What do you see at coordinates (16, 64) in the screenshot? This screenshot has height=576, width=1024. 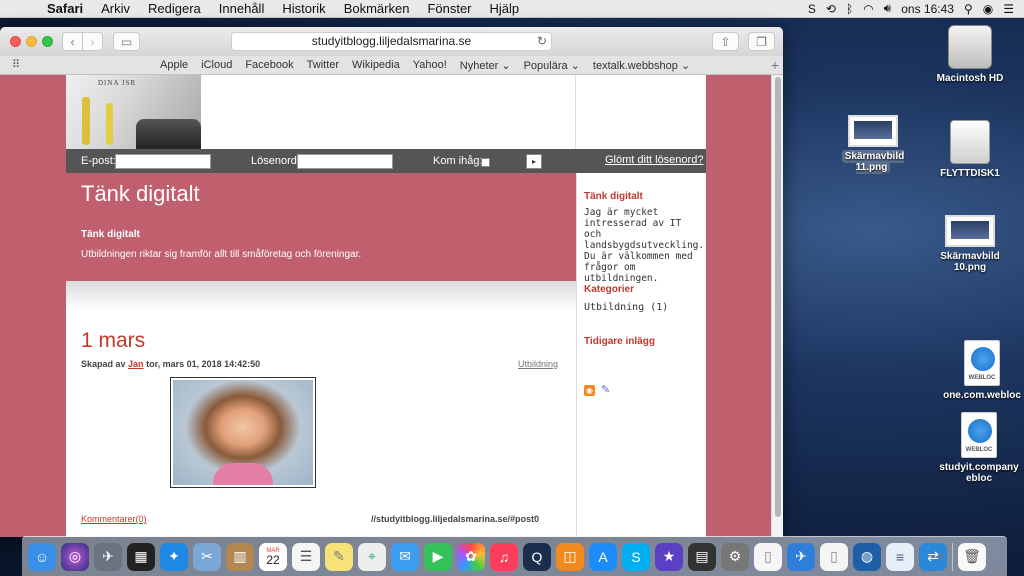 I see `top-sites-grid-icon: ⠿` at bounding box center [16, 64].